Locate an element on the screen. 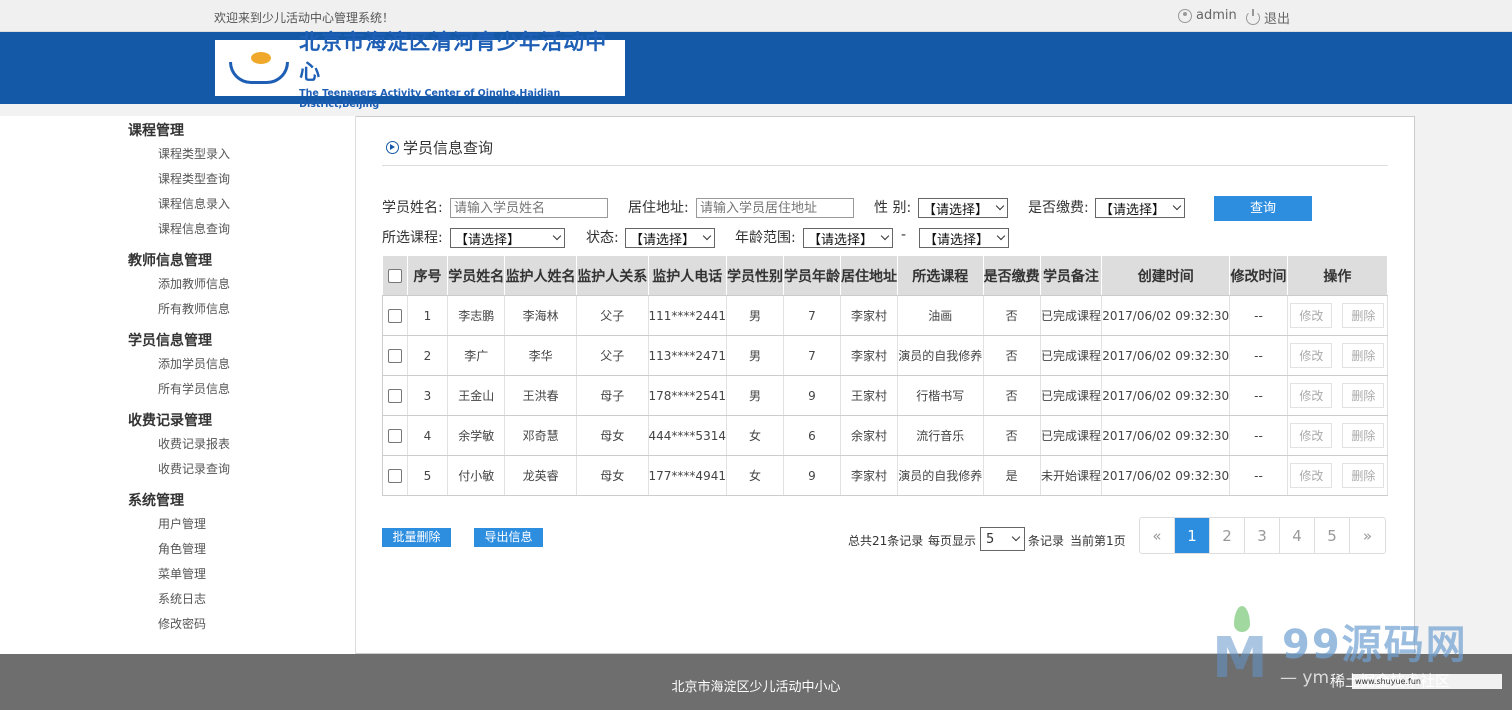  age-to-select: 【请选择】 is located at coordinates (964, 238).